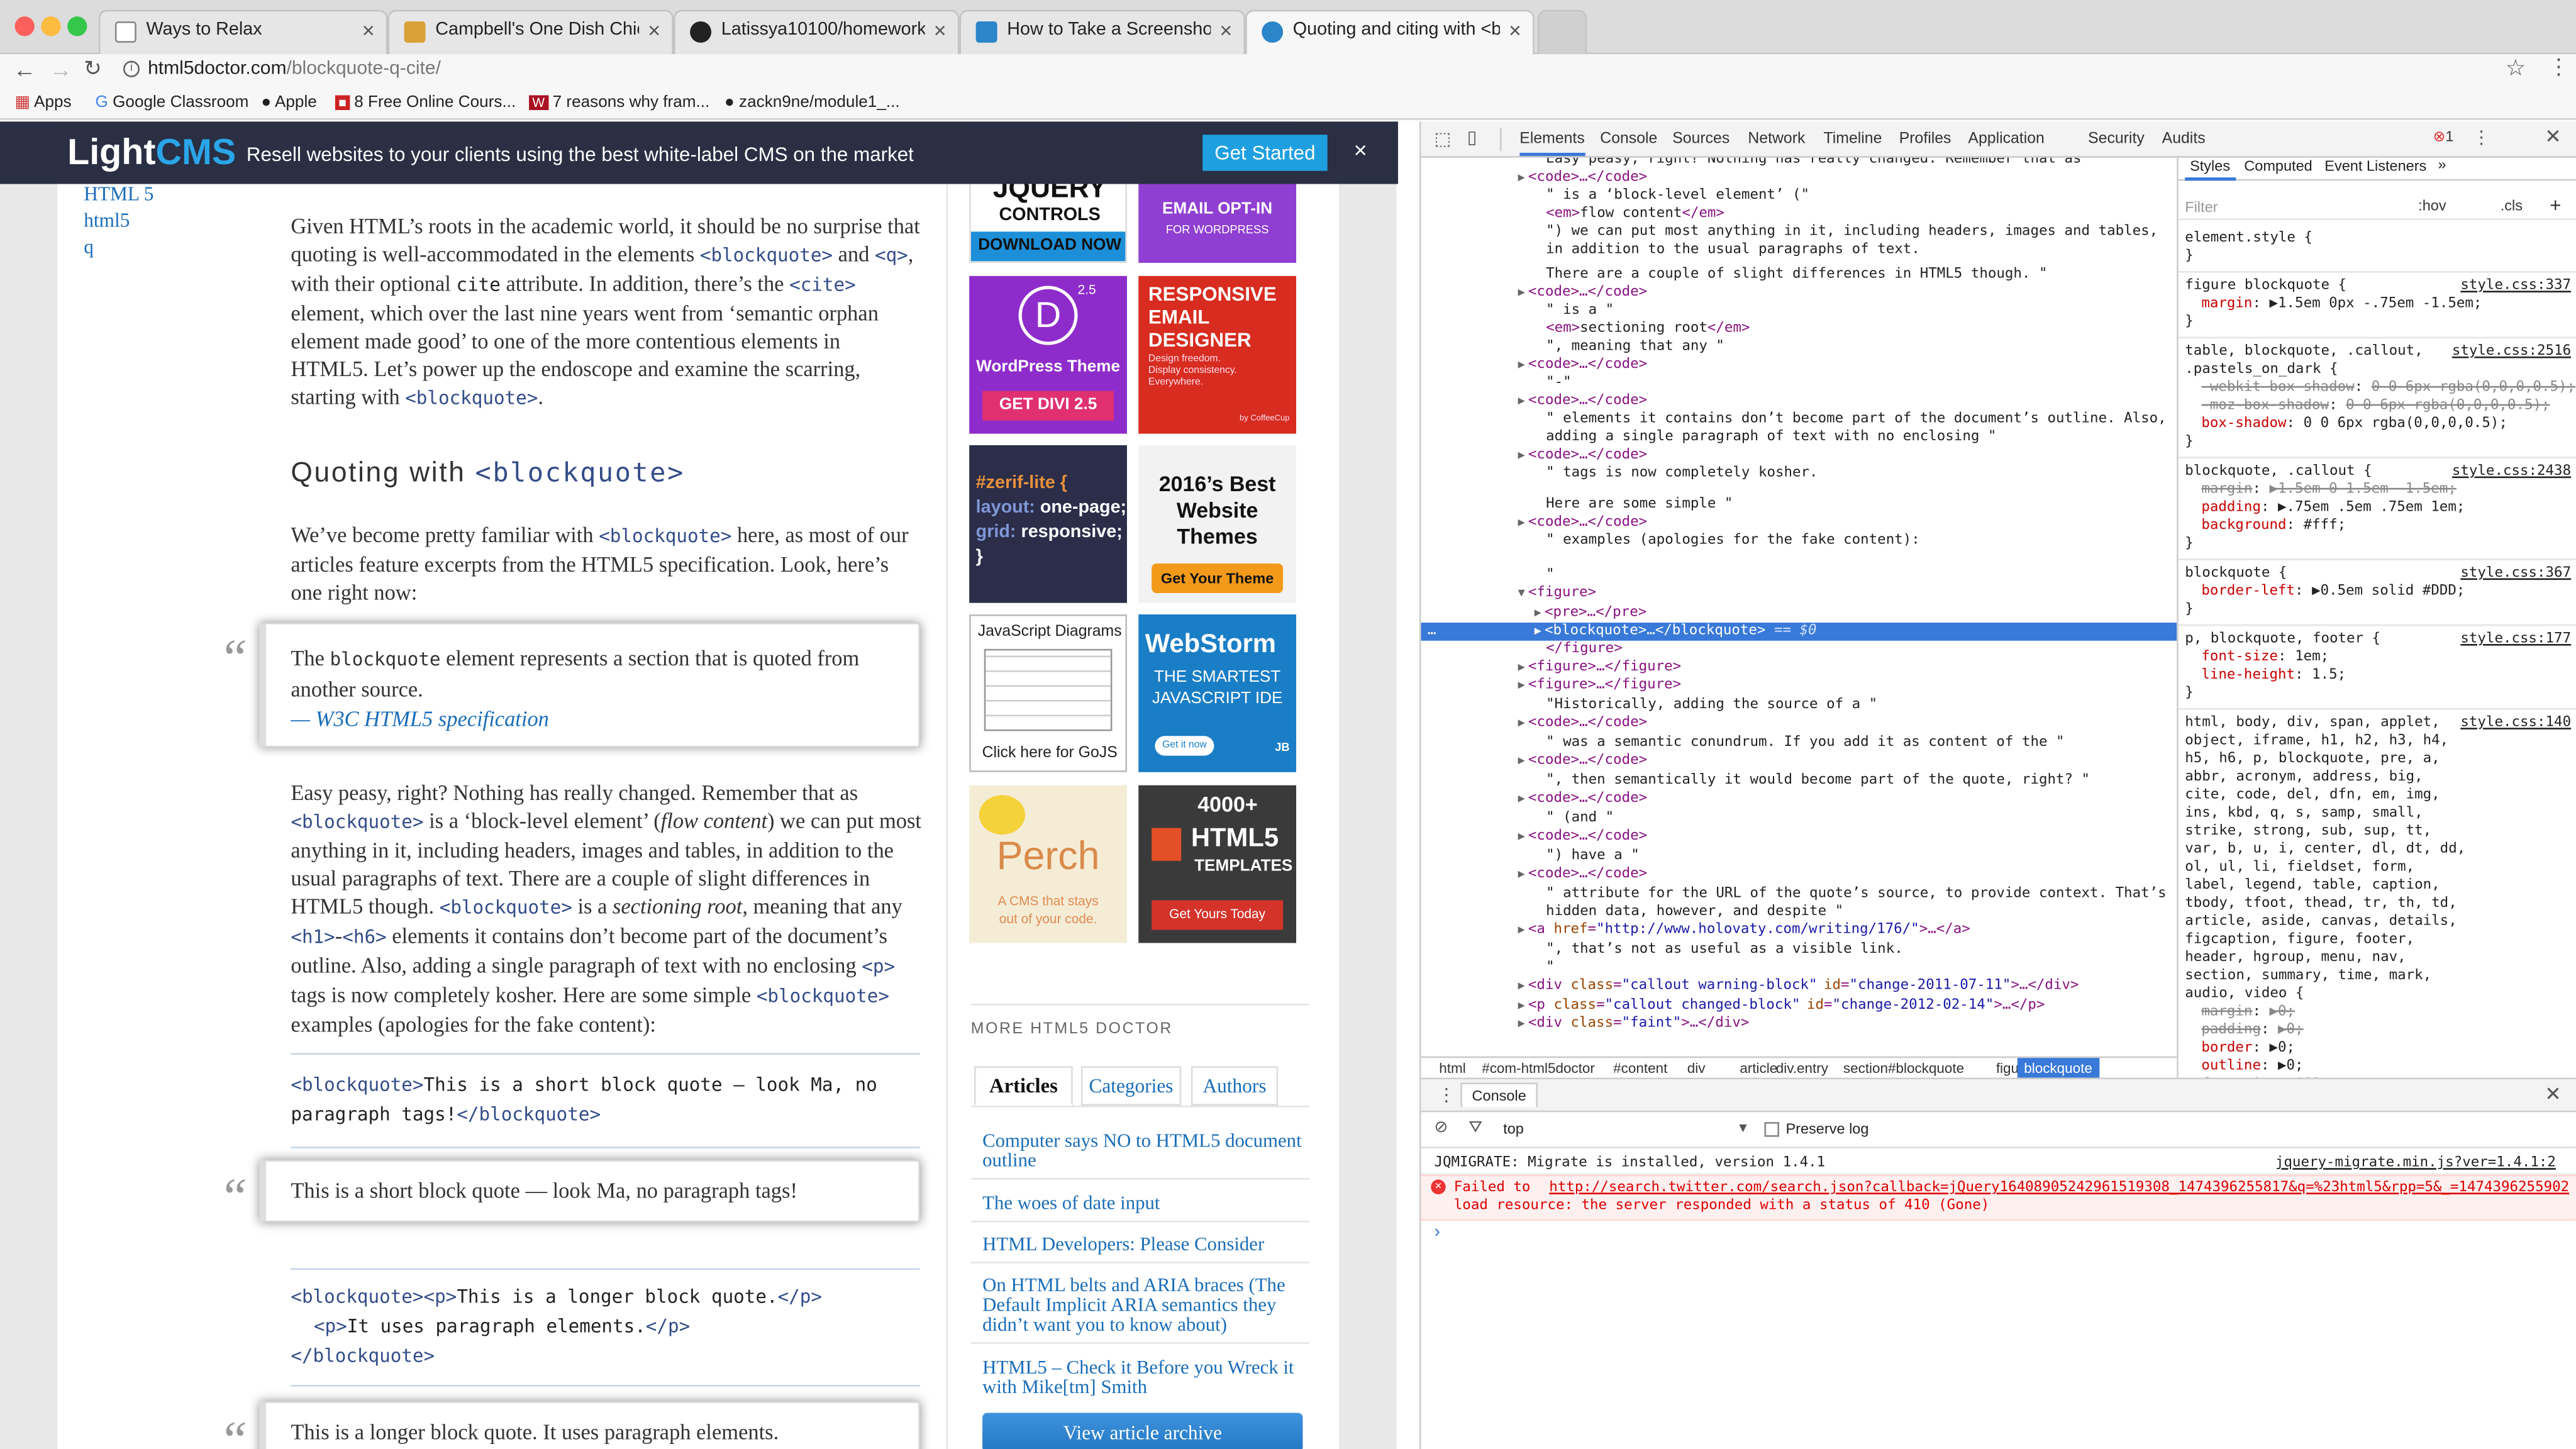  I want to click on ad-best-themes: 2016’s Best Website Themes Get Your Theme, so click(1217, 524).